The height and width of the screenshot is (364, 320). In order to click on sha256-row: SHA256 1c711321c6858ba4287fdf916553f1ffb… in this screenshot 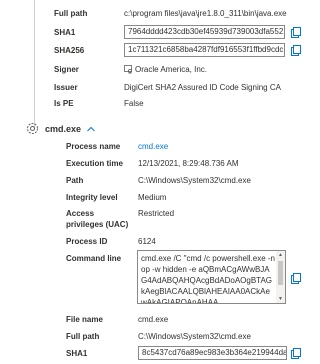, I will do `click(169, 50)`.